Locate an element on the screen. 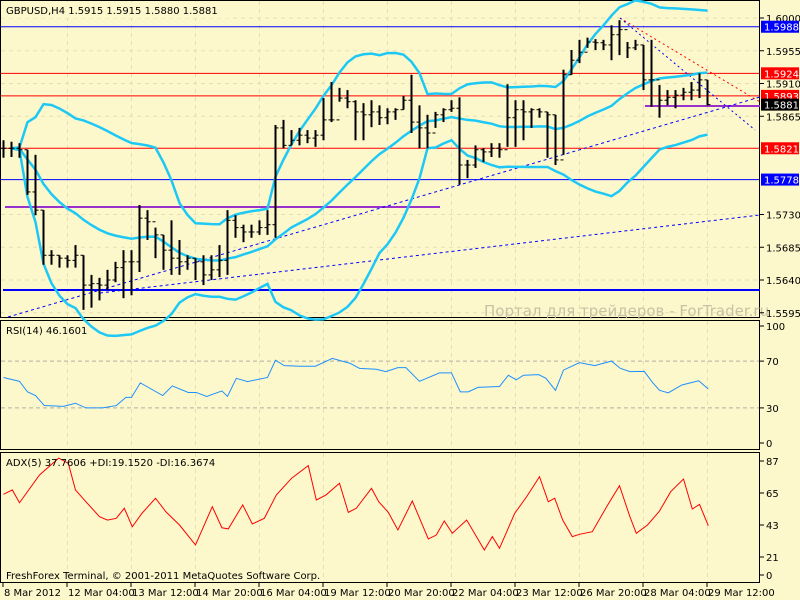 The height and width of the screenshot is (600, 800). adx-title: ADX(5) 37.7606 +DI:19.1520 -DI:16.3674 is located at coordinates (110, 463).